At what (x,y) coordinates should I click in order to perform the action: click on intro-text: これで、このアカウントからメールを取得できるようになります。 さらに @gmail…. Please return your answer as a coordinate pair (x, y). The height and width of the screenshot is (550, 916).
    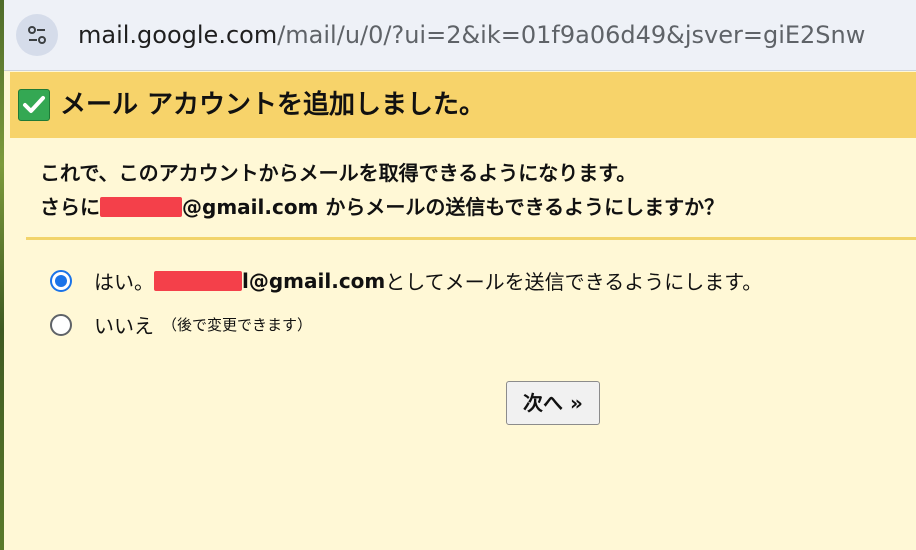
    Looking at the image, I should click on (382, 190).